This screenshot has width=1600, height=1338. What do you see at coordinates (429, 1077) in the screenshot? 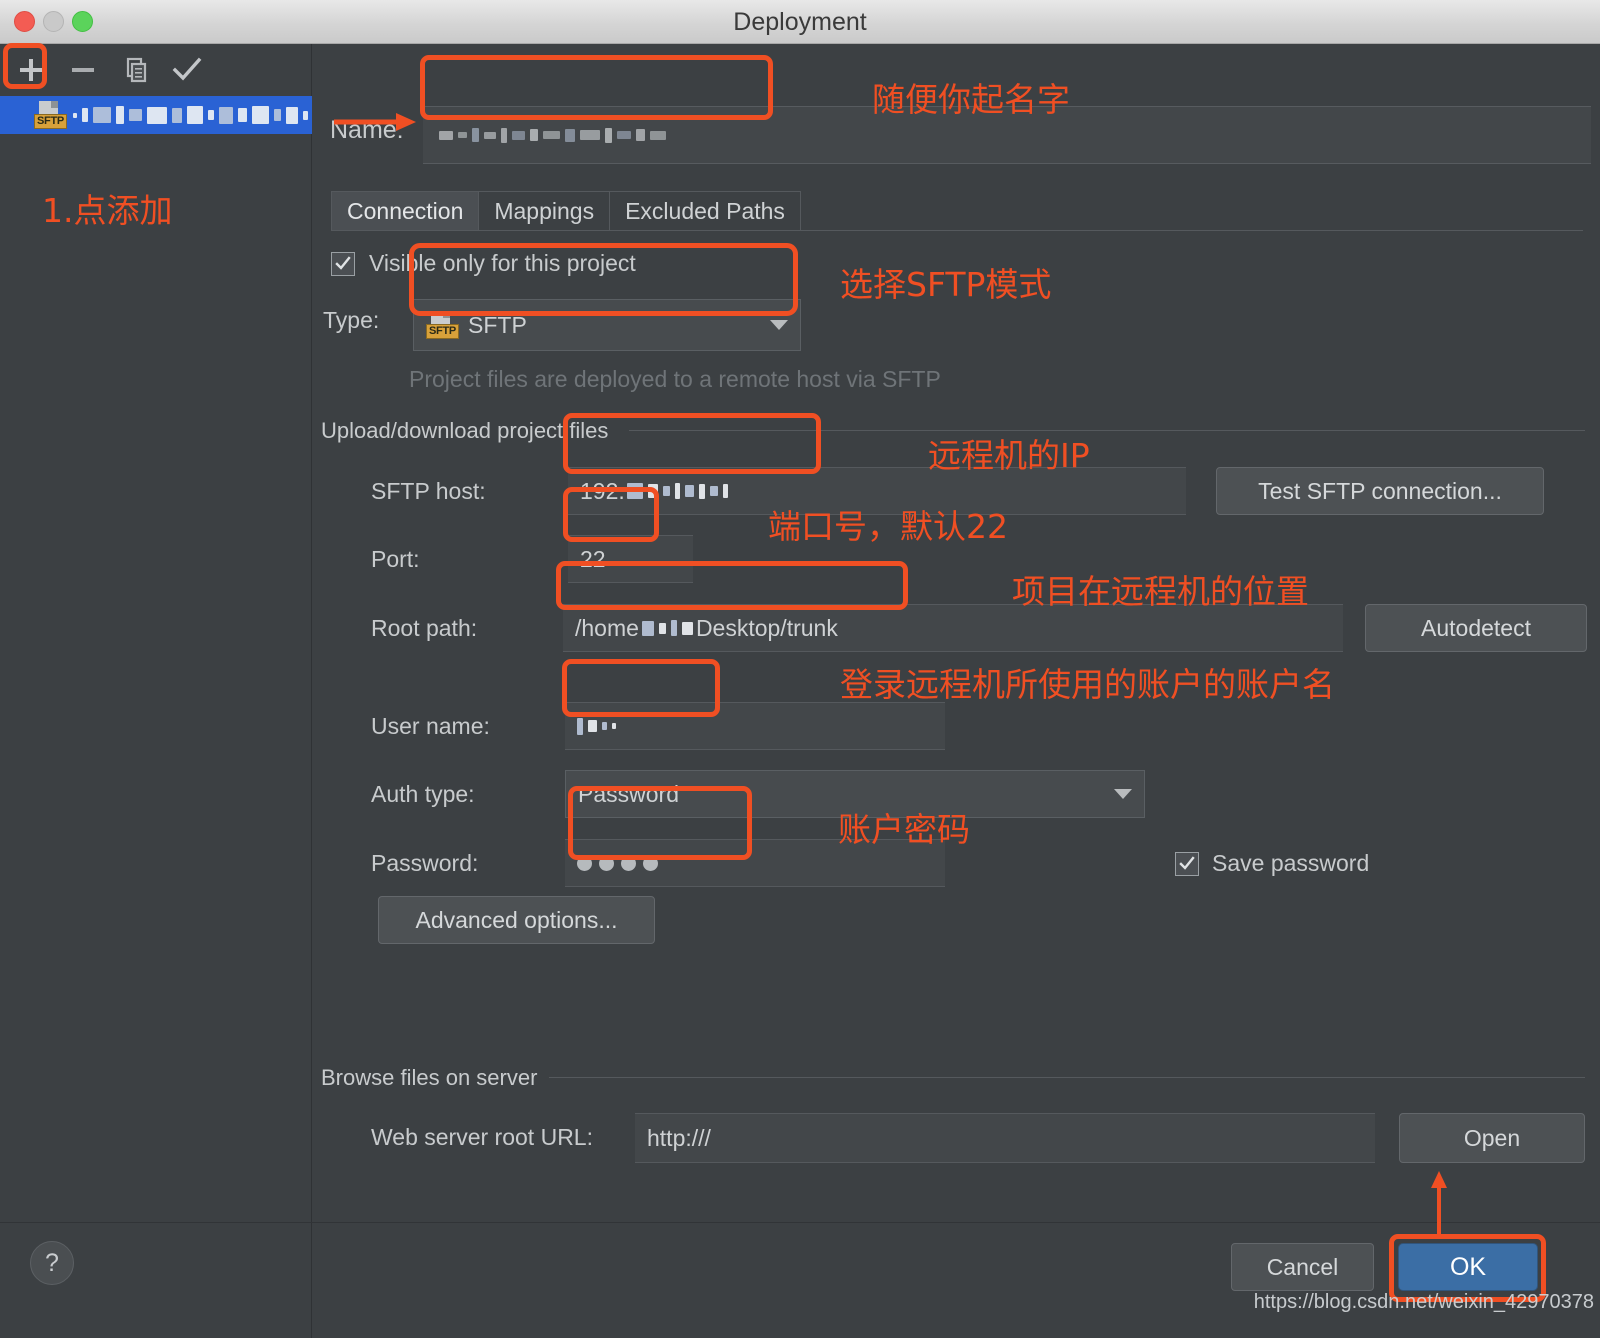
I see `browse-section-title: Browse files on server` at bounding box center [429, 1077].